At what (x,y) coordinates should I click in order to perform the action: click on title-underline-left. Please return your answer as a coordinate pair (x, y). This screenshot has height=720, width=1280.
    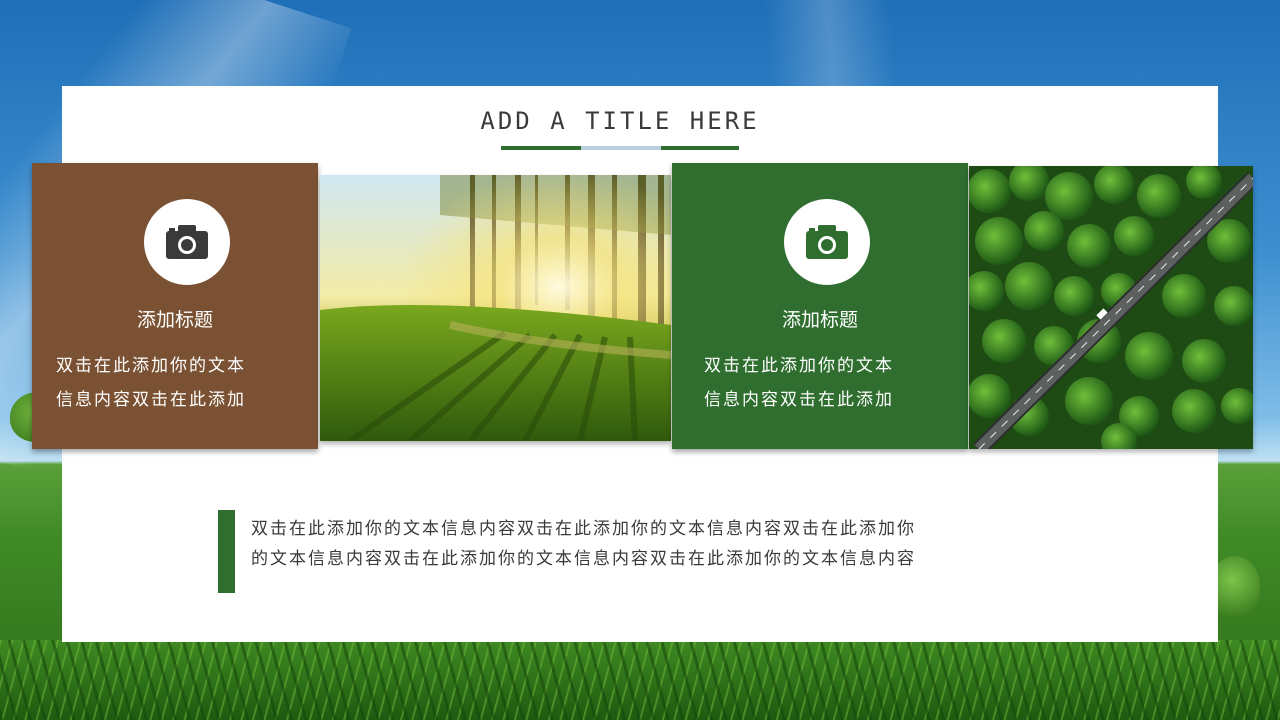
    Looking at the image, I should click on (541, 148).